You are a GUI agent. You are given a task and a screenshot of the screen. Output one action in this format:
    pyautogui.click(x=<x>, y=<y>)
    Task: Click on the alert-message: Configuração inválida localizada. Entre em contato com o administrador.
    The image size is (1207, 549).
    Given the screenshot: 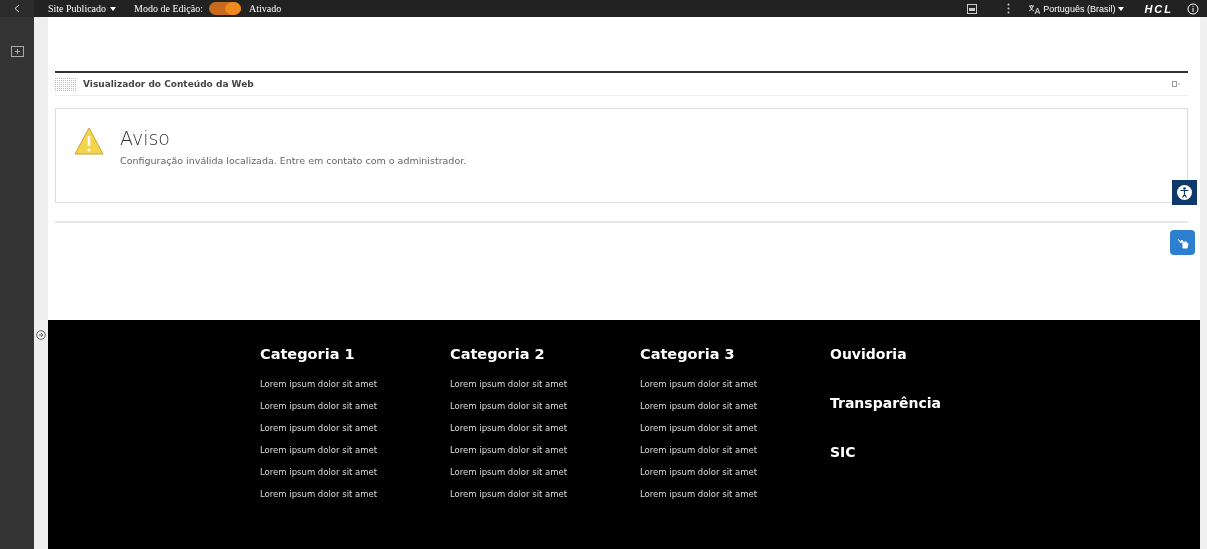 What is the action you would take?
    pyautogui.click(x=293, y=160)
    